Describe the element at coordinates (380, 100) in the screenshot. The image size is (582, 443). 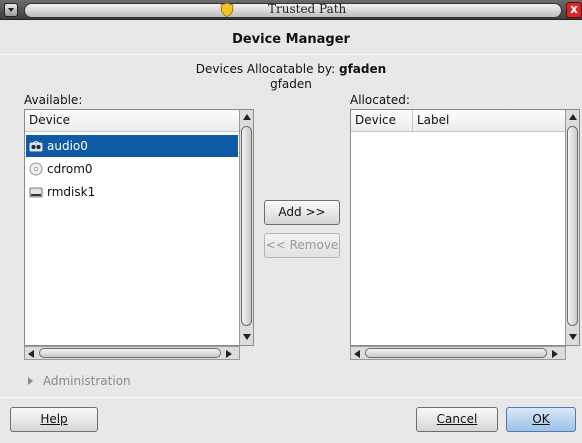
I see `allocated-label: Allocated:` at that location.